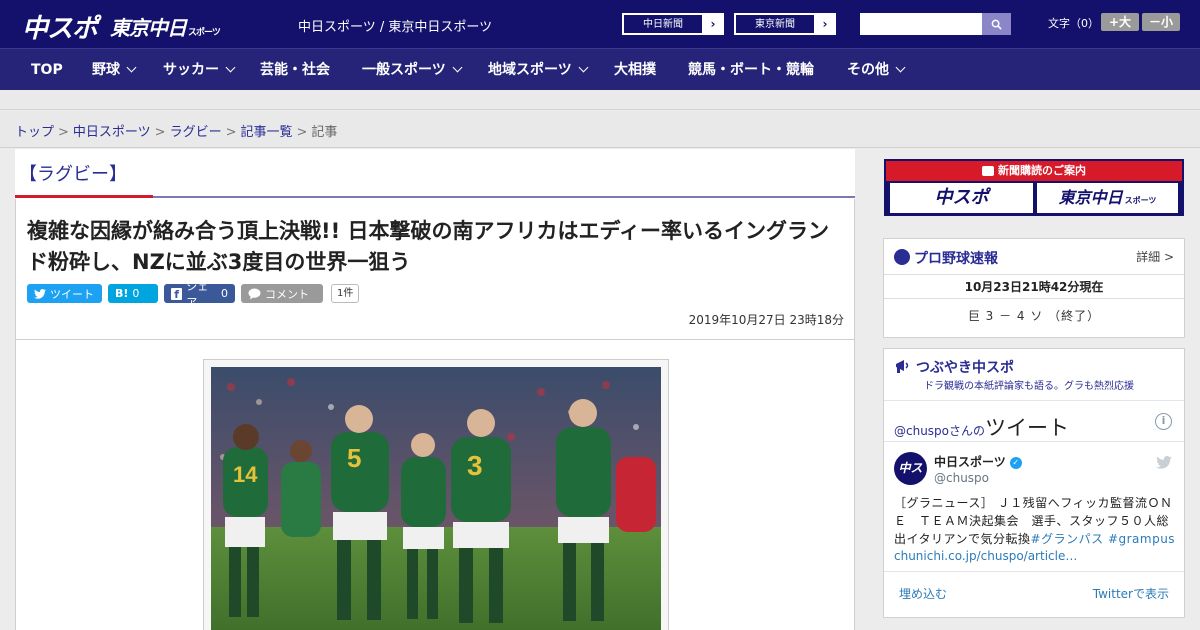 This screenshot has width=1200, height=630. Describe the element at coordinates (47, 70) in the screenshot. I see `nav-item-top: TOP` at that location.